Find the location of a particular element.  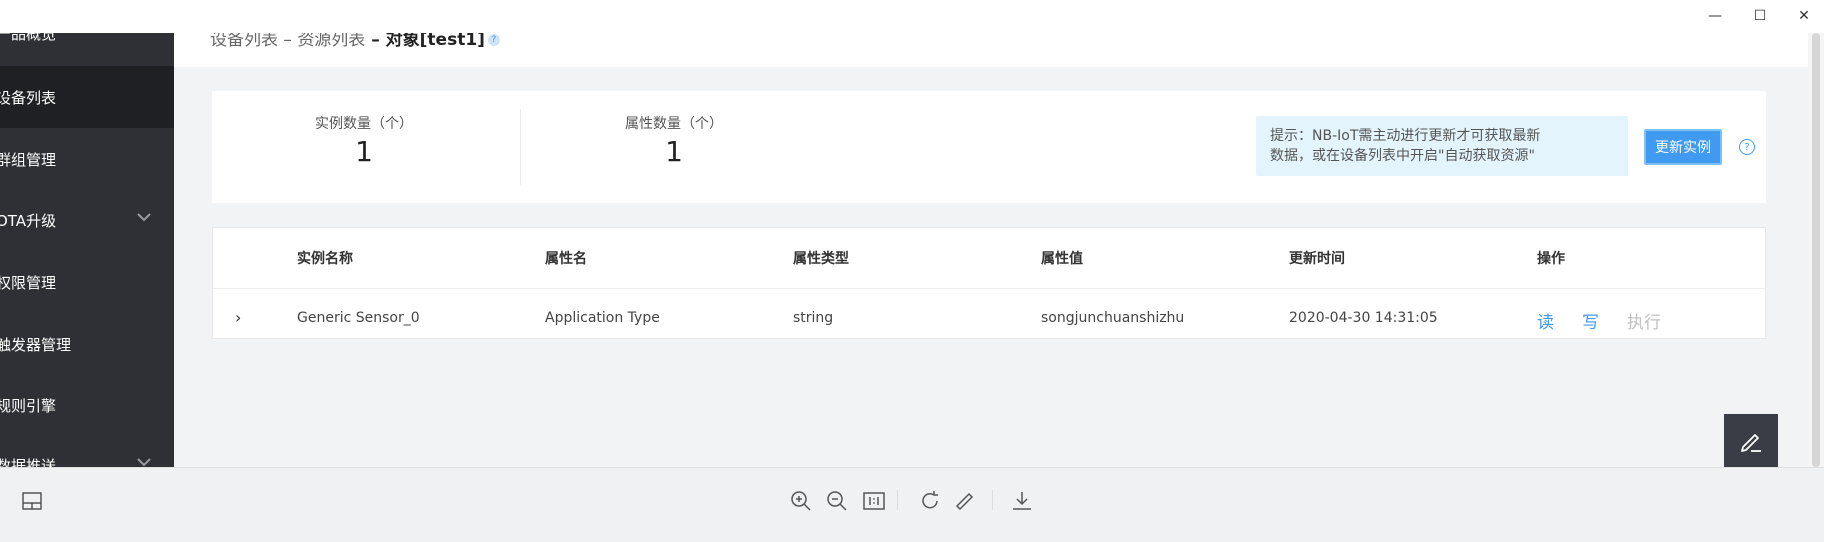

rotate-button is located at coordinates (930, 501).